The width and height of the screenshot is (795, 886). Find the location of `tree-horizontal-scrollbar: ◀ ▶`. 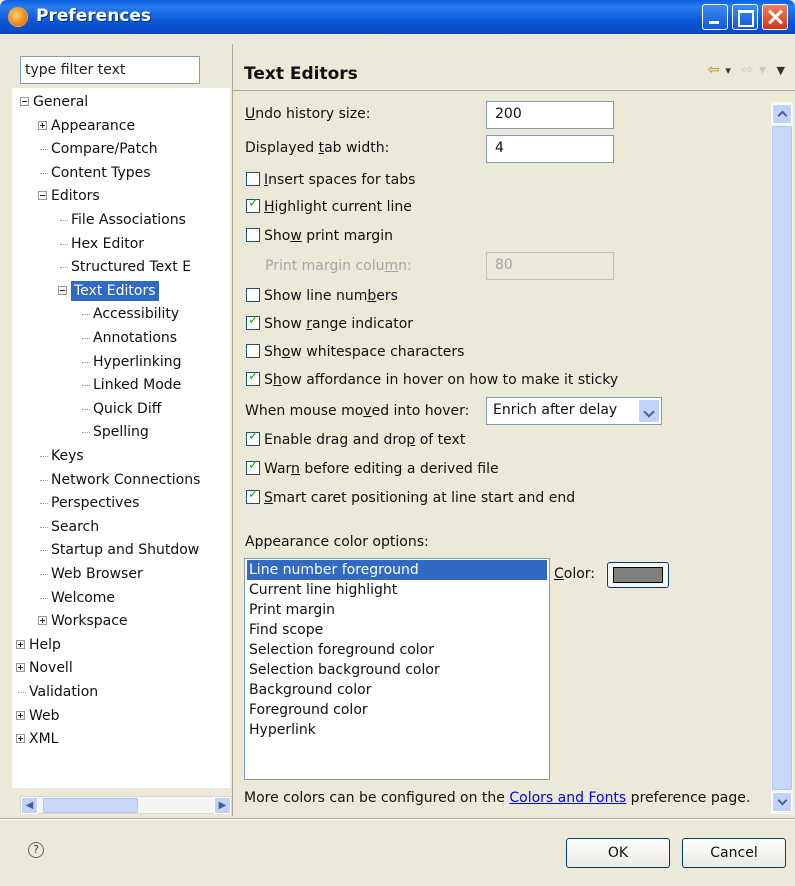

tree-horizontal-scrollbar: ◀ ▶ is located at coordinates (126, 805).